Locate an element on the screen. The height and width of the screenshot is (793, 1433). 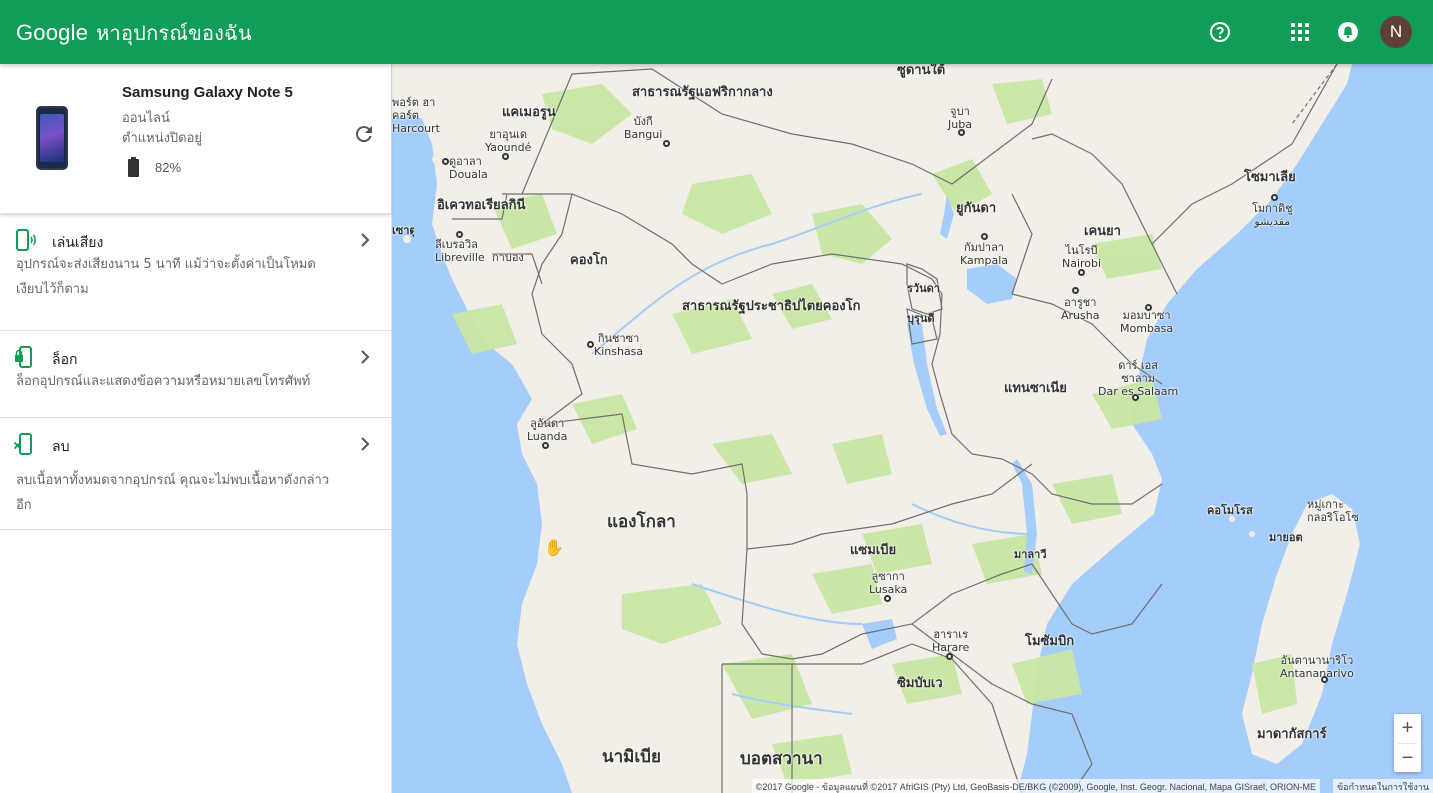
battery-percentage: 82% is located at coordinates (168, 167).